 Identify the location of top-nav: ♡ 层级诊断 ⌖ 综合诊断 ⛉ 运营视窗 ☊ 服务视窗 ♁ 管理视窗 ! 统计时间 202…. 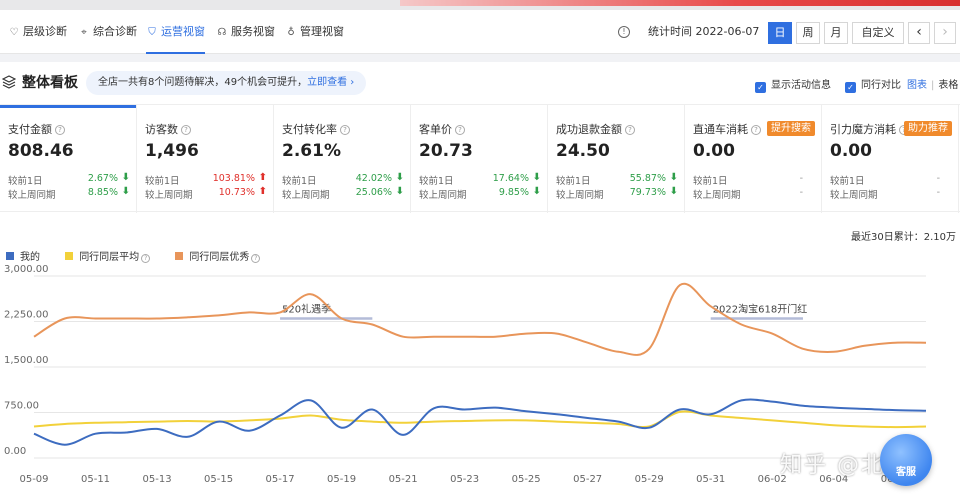
(480, 32).